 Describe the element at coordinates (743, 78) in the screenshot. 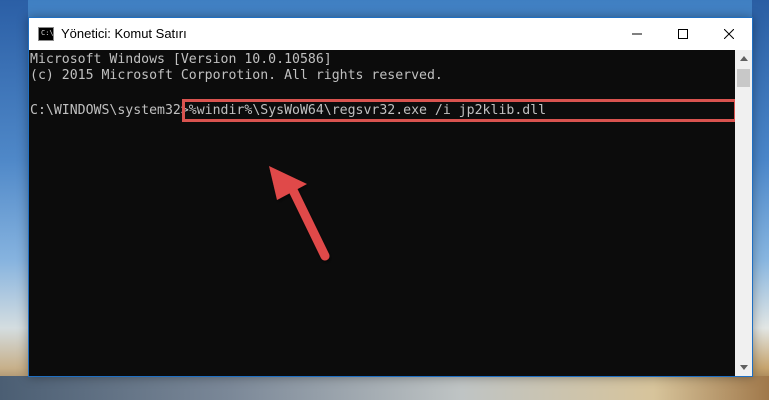

I see `scroll-thumb` at that location.